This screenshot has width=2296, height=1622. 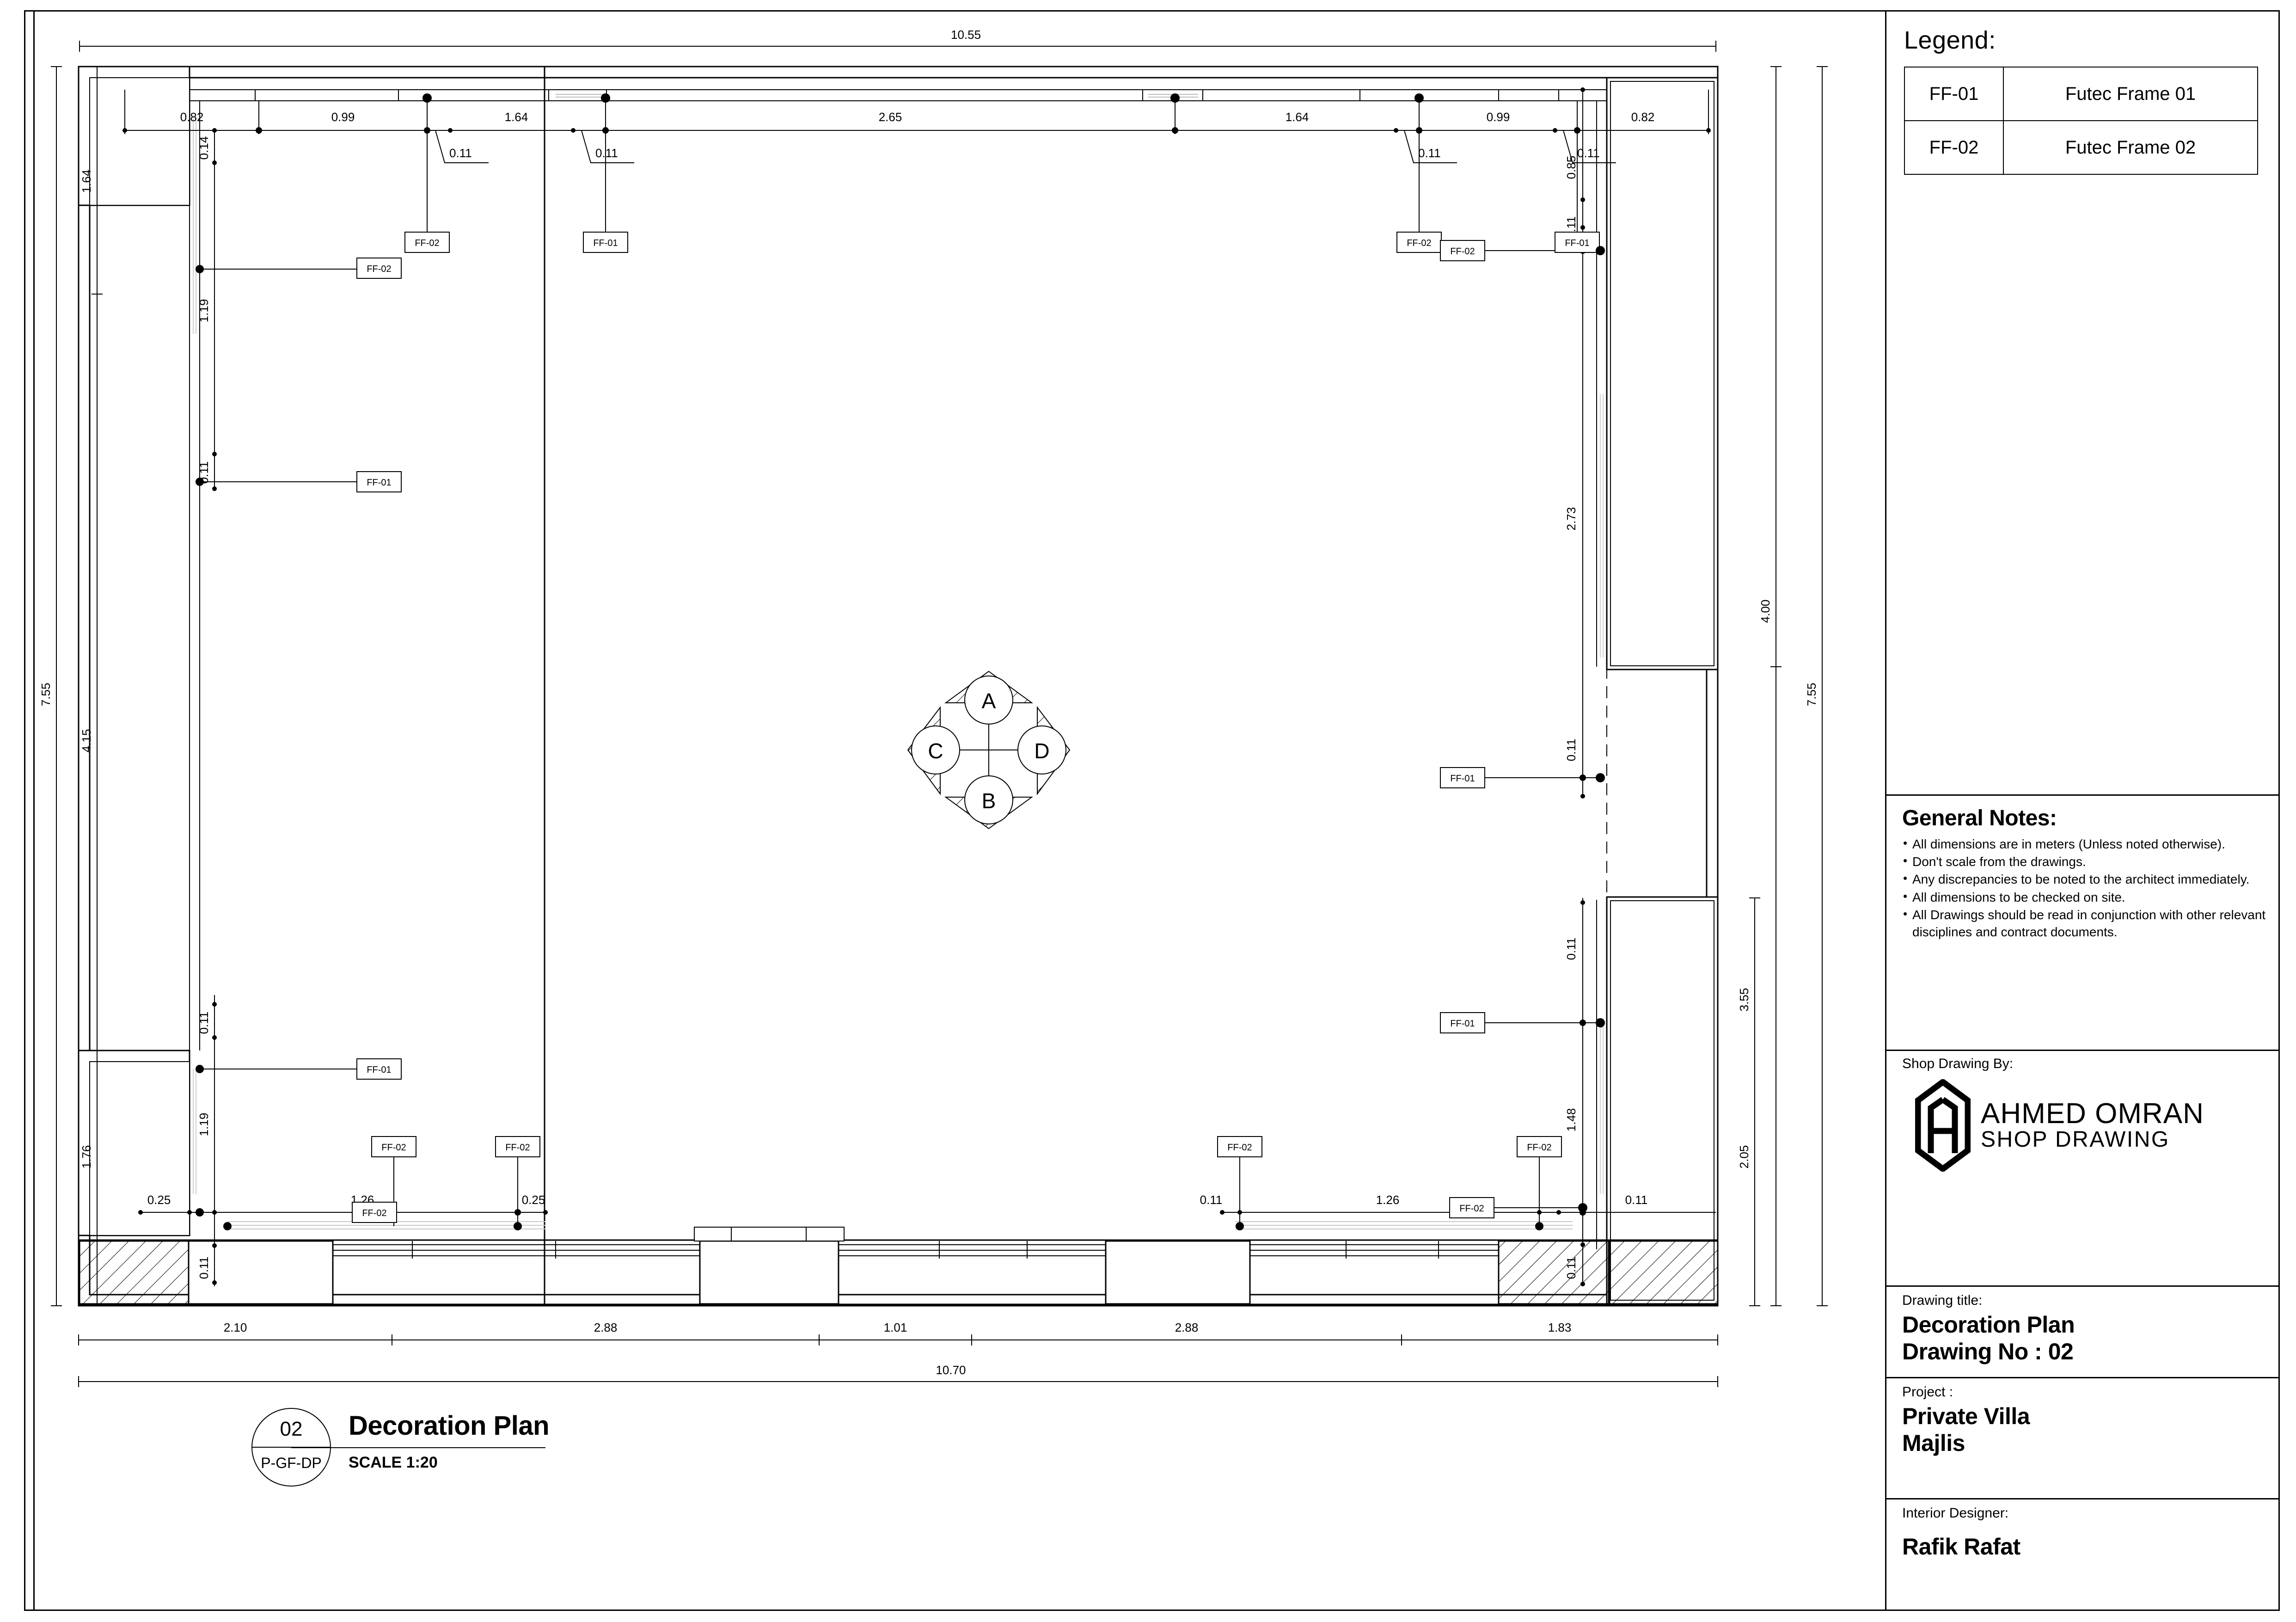 I want to click on right-wall-glazing, so click(x=1602, y=794).